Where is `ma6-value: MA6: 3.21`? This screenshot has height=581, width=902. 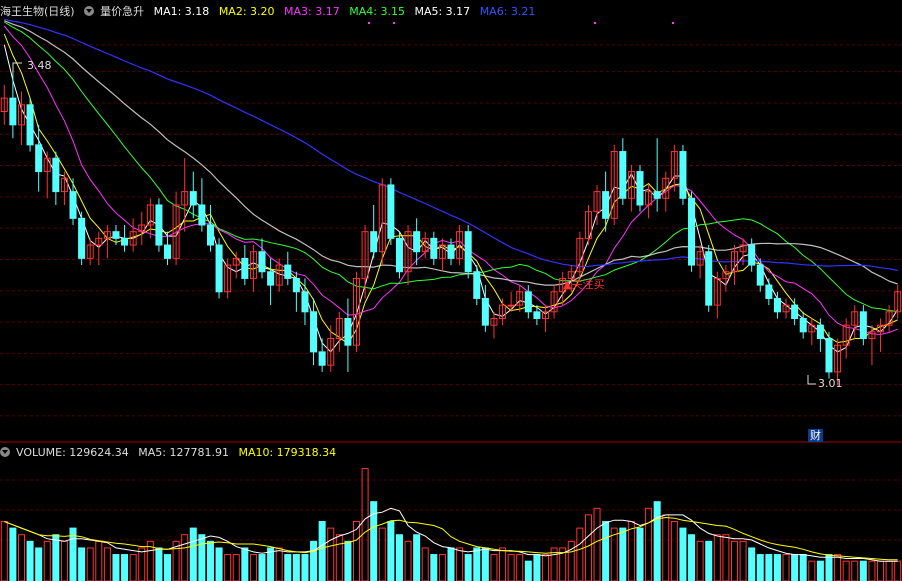 ma6-value: MA6: 3.21 is located at coordinates (507, 11).